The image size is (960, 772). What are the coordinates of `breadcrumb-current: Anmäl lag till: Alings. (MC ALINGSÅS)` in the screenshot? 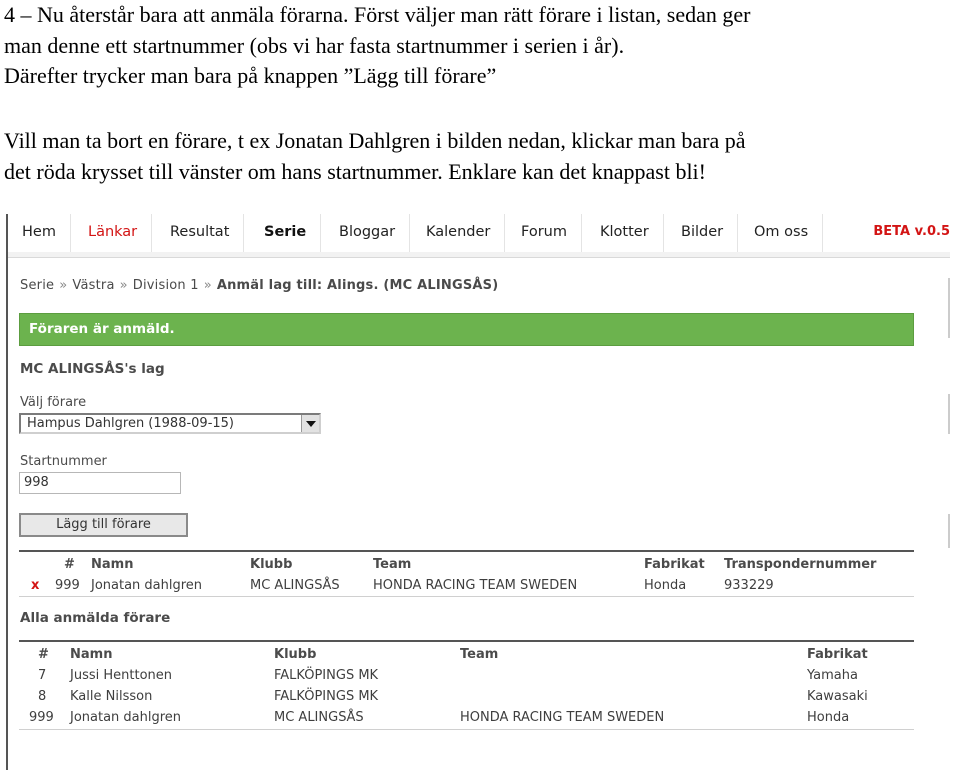 It's located at (357, 285).